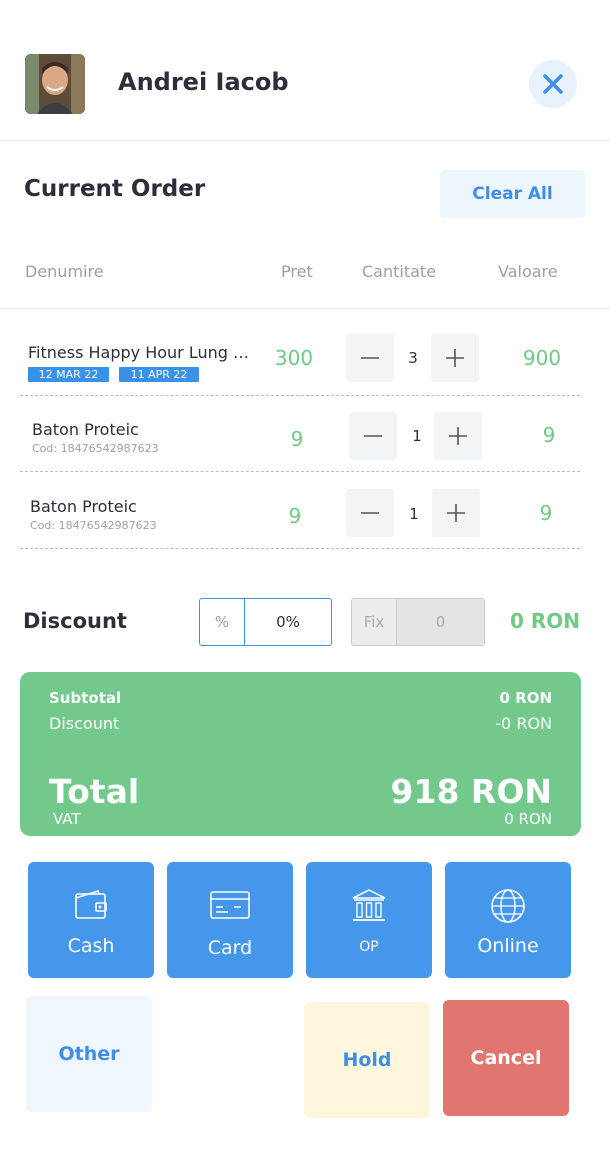 The width and height of the screenshot is (610, 1172). Describe the element at coordinates (67, 819) in the screenshot. I see `vat-label: VAT` at that location.